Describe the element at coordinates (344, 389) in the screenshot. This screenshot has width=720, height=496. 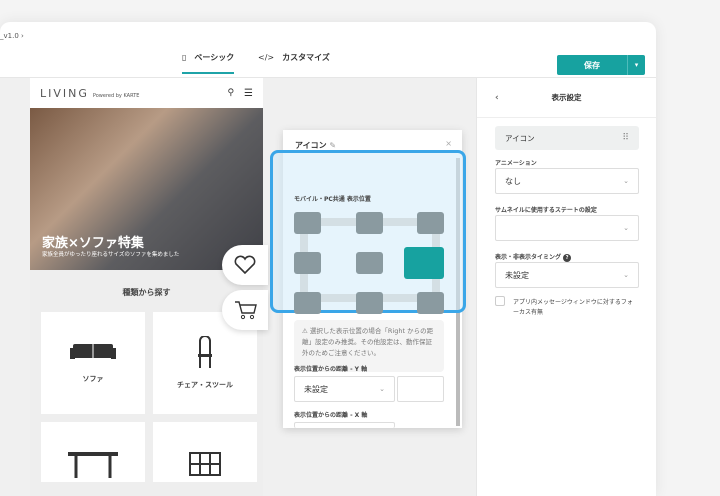
I see `y-distance-select: 未設定 ⌄` at that location.